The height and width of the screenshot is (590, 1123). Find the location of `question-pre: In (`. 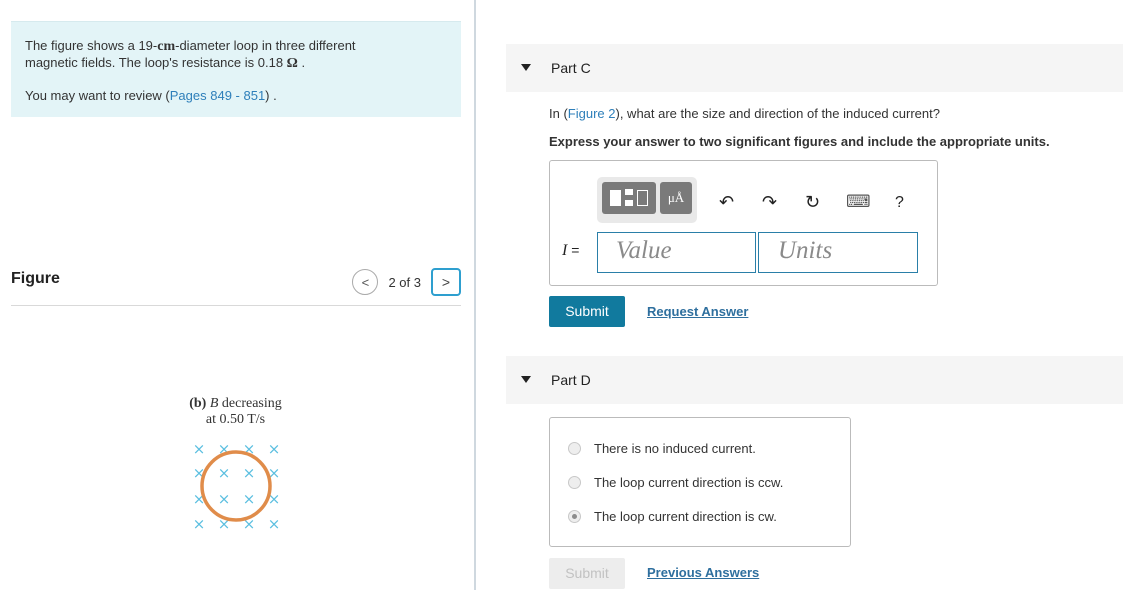

question-pre: In ( is located at coordinates (558, 113).